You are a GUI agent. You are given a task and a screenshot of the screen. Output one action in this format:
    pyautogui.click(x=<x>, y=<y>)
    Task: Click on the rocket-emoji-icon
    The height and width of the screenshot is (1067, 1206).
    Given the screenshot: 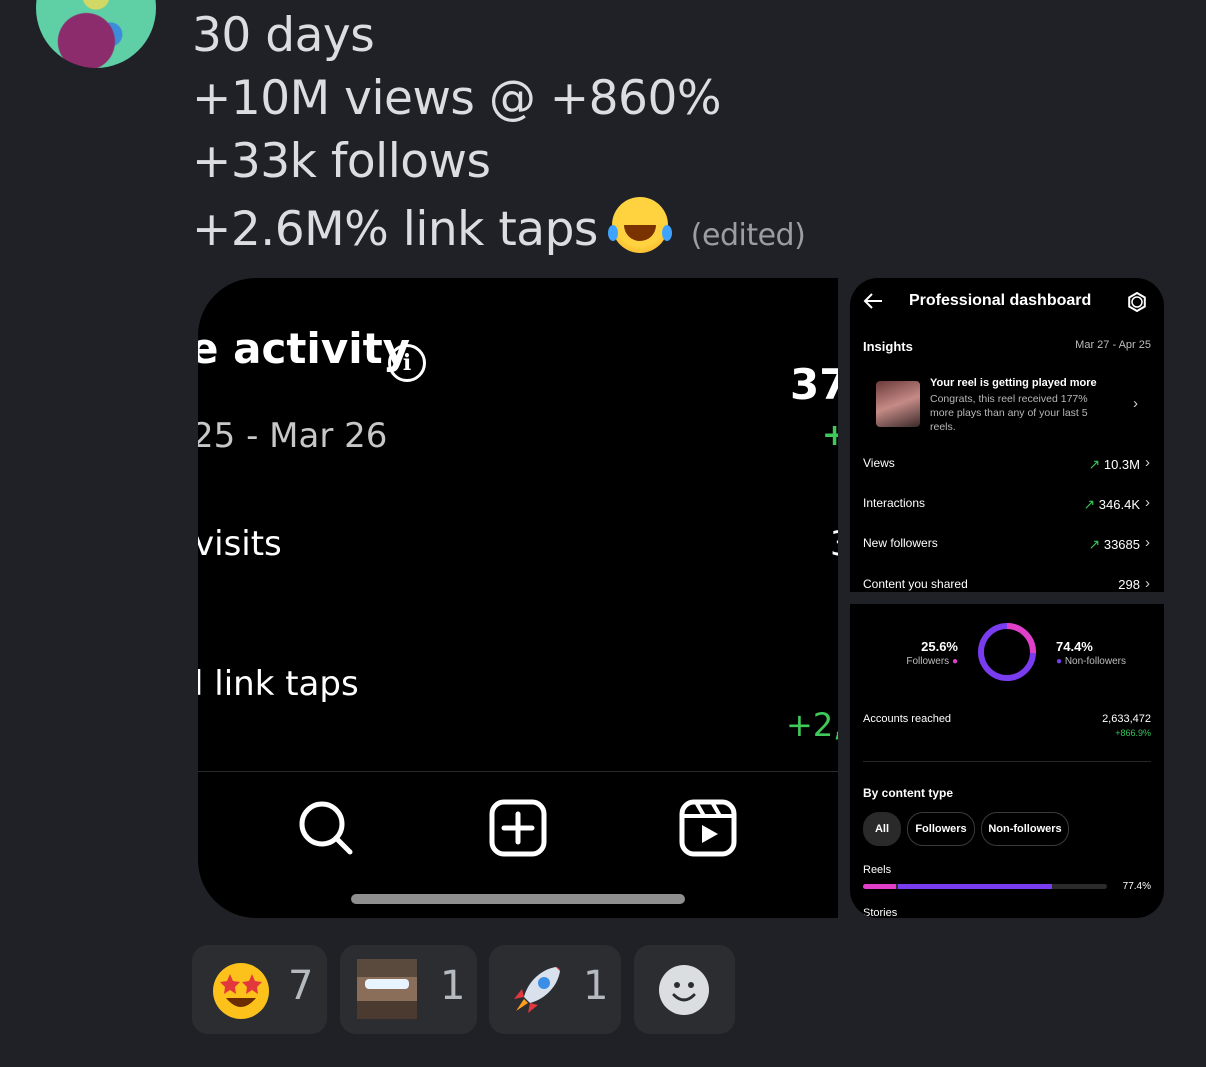 What is the action you would take?
    pyautogui.click(x=537, y=990)
    